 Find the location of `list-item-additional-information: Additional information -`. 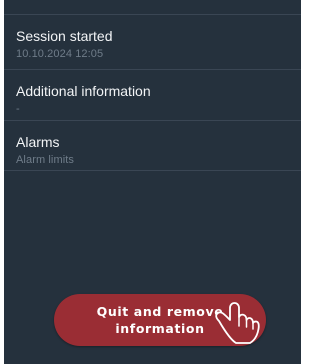

list-item-additional-information: Additional information - is located at coordinates (152, 95).